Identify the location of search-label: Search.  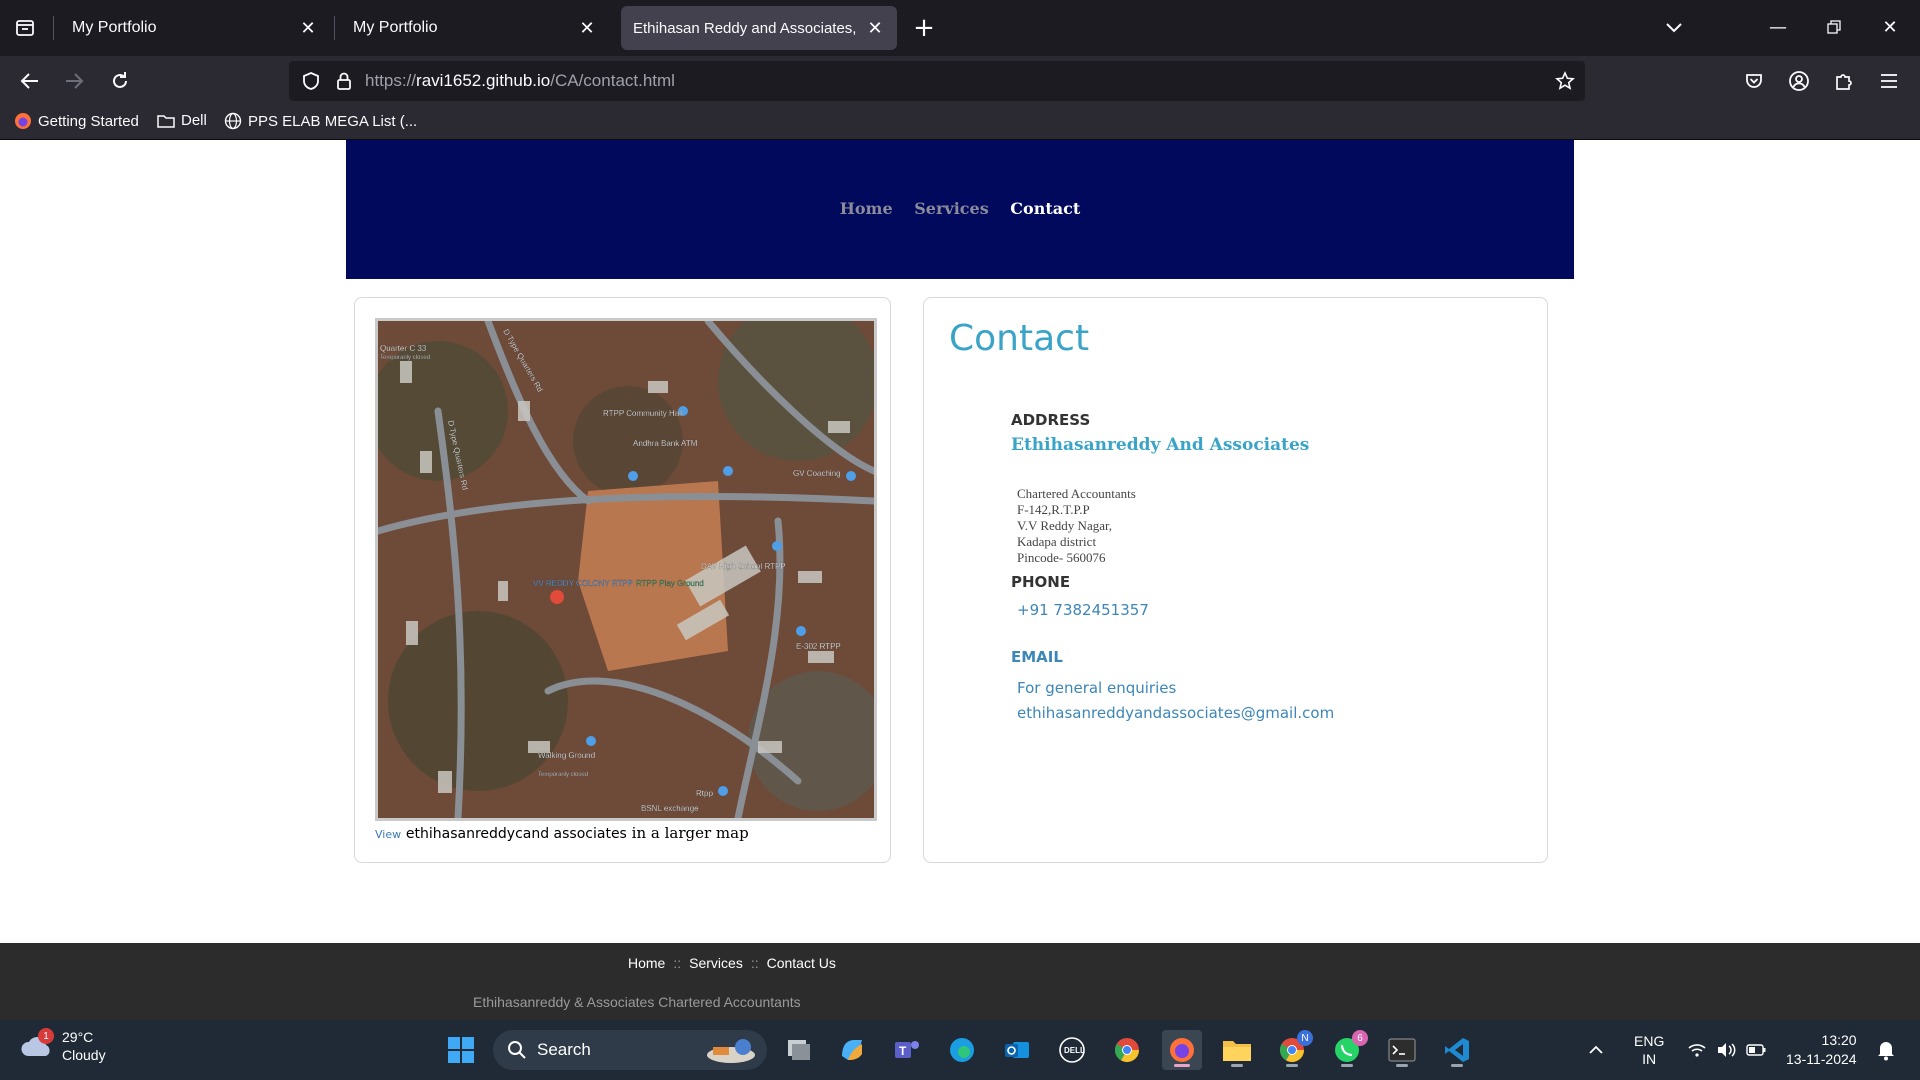
(564, 1049).